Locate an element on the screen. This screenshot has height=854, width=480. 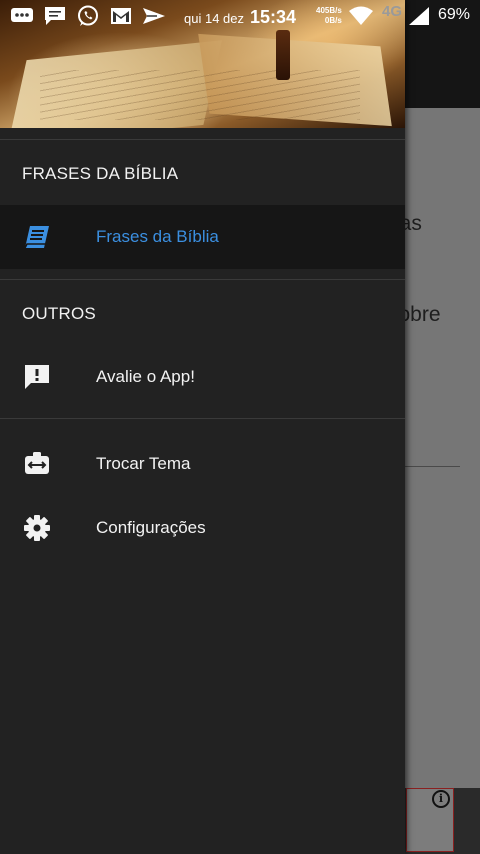
battery-level: 69% is located at coordinates (454, 14).